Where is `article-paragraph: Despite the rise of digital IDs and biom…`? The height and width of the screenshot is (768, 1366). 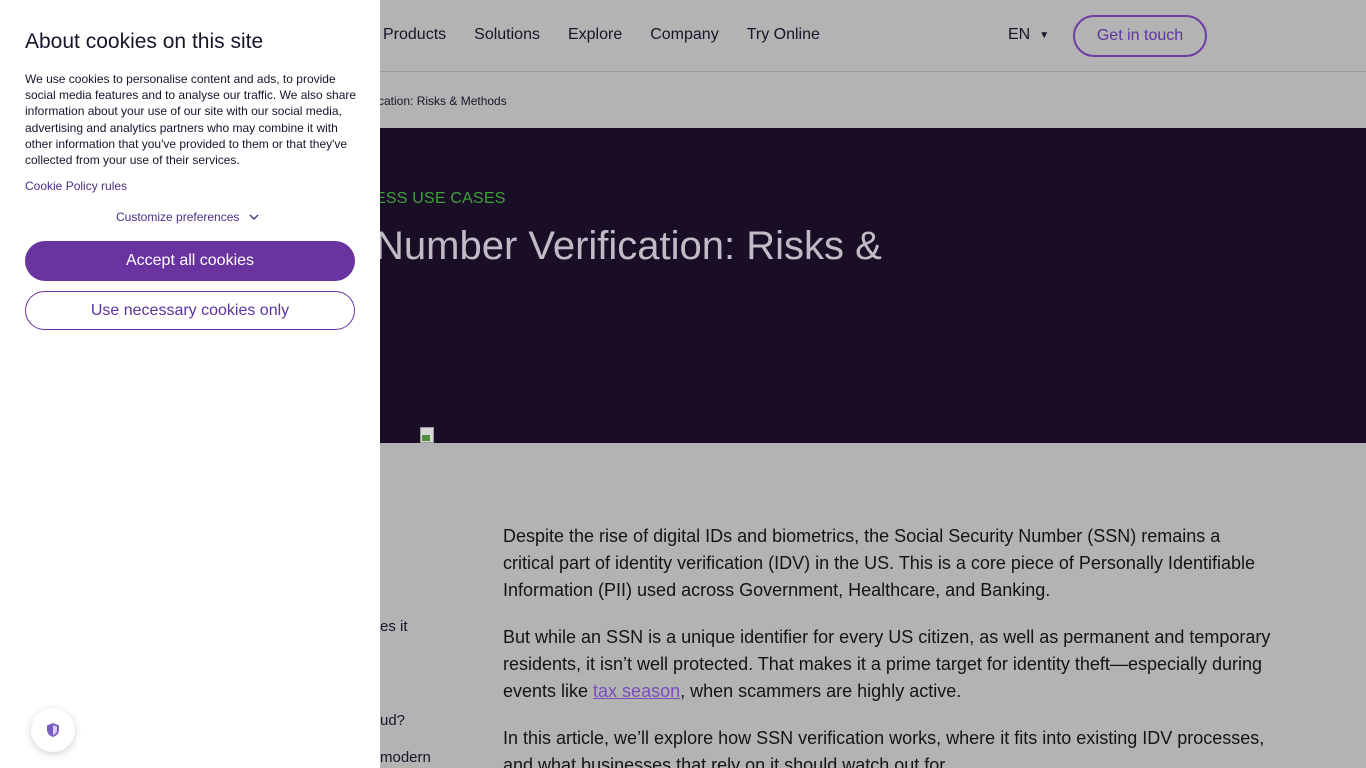 article-paragraph: Despite the rise of digital IDs and biom… is located at coordinates (879, 563).